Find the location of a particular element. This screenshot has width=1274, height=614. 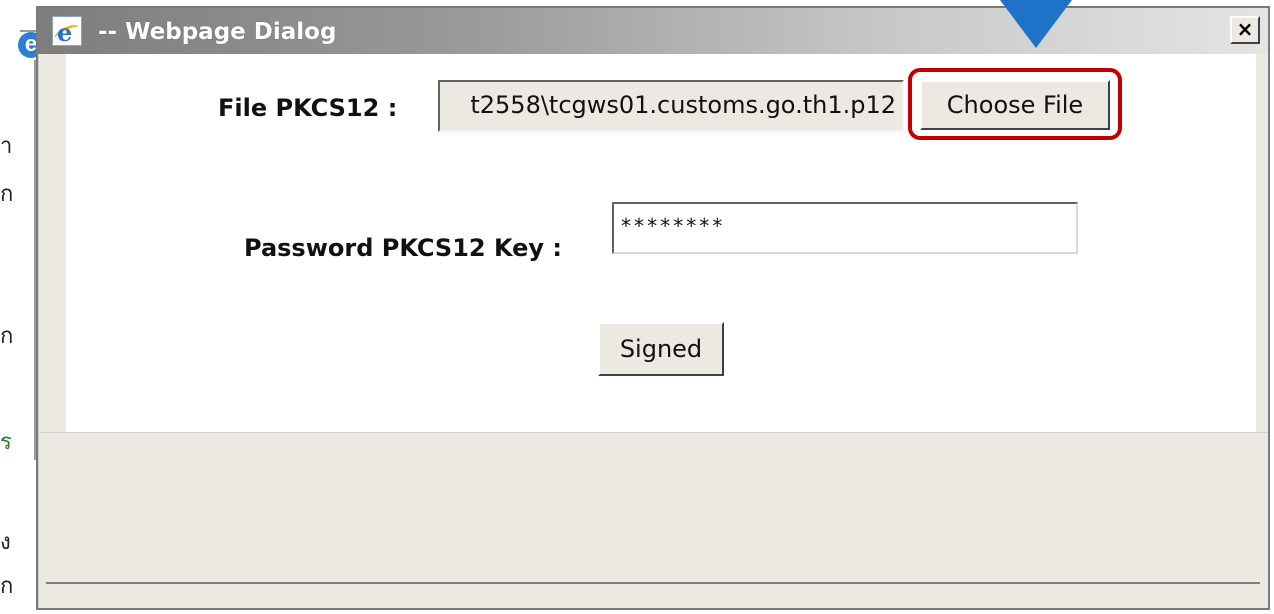

dialog-title: -- Webpage Dialog is located at coordinates (217, 32).